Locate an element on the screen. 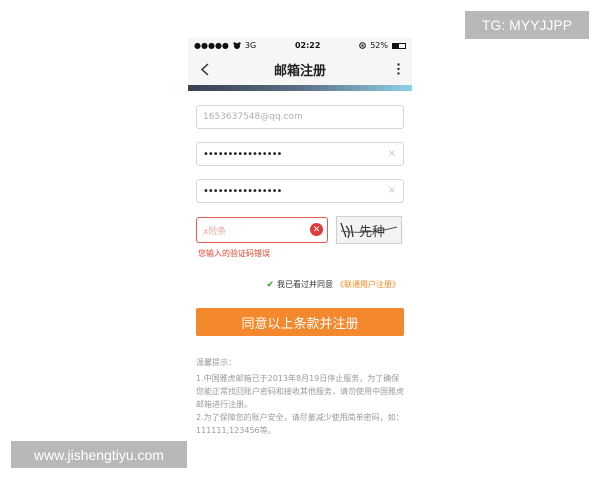  email-field: 1653637548@qq.com is located at coordinates (300, 117).